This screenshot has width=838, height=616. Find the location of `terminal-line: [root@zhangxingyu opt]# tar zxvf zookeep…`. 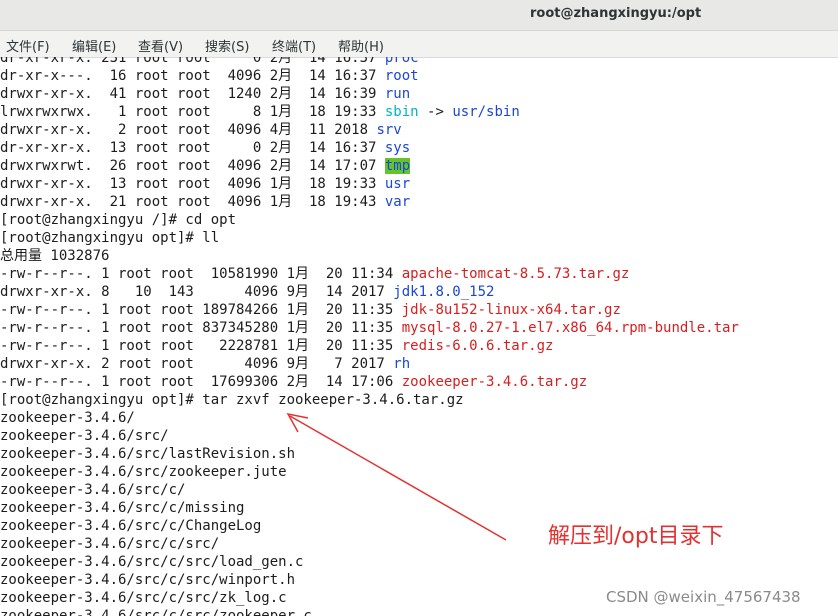

terminal-line: [root@zhangxingyu opt]# tar zxvf zookeep… is located at coordinates (369, 400).